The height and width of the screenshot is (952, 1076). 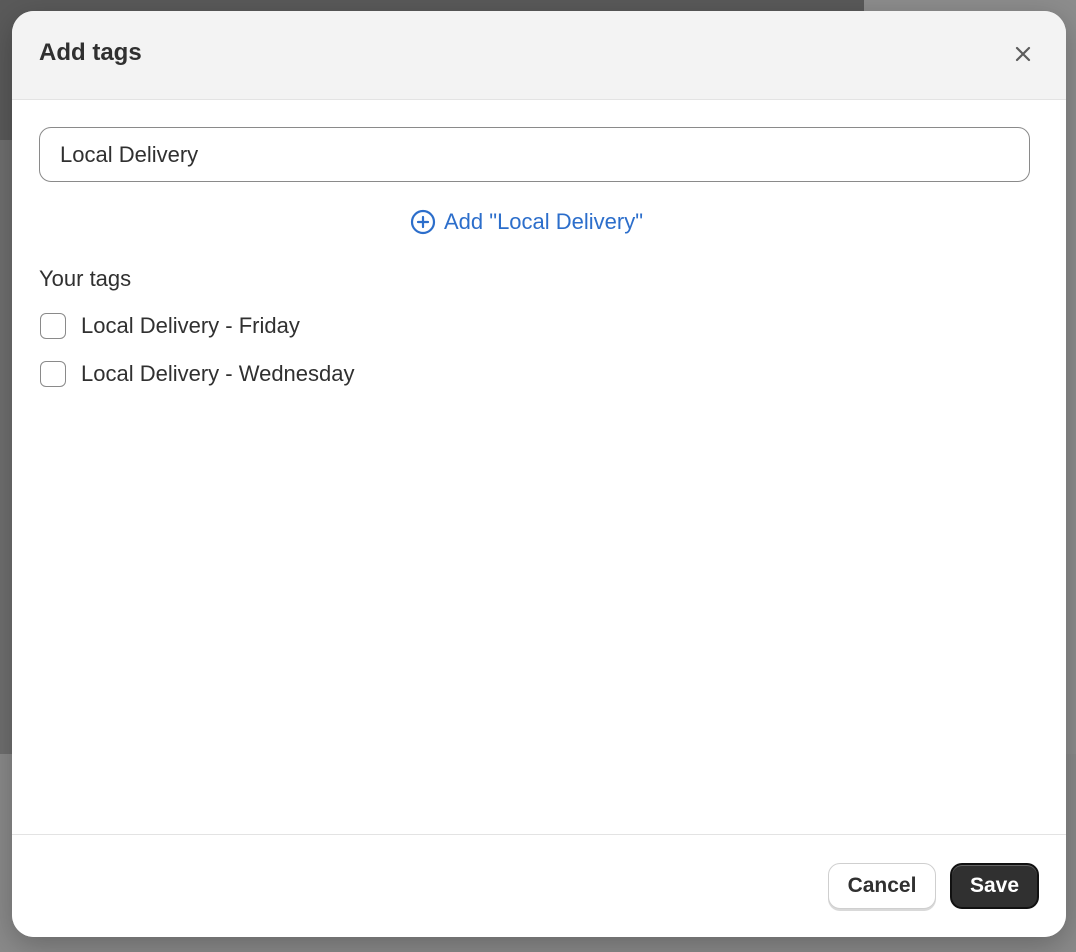 I want to click on tag-option-label: Local Delivery - Wednesday, so click(x=218, y=373).